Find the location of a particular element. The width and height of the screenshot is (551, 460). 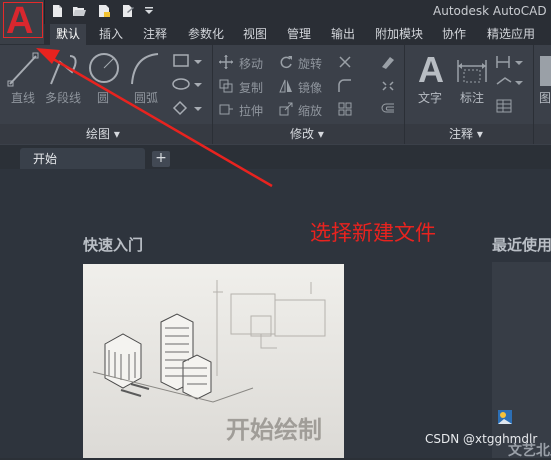

text-tool-label: 文字 is located at coordinates (430, 98).